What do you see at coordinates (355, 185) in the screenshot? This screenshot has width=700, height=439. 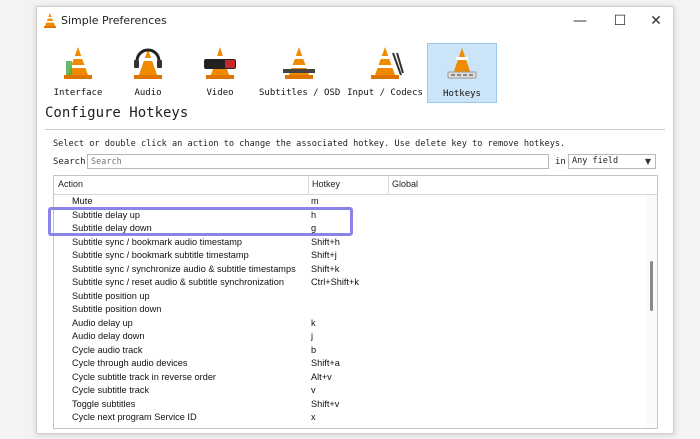 I see `table-header: Action Hotkey Global` at bounding box center [355, 185].